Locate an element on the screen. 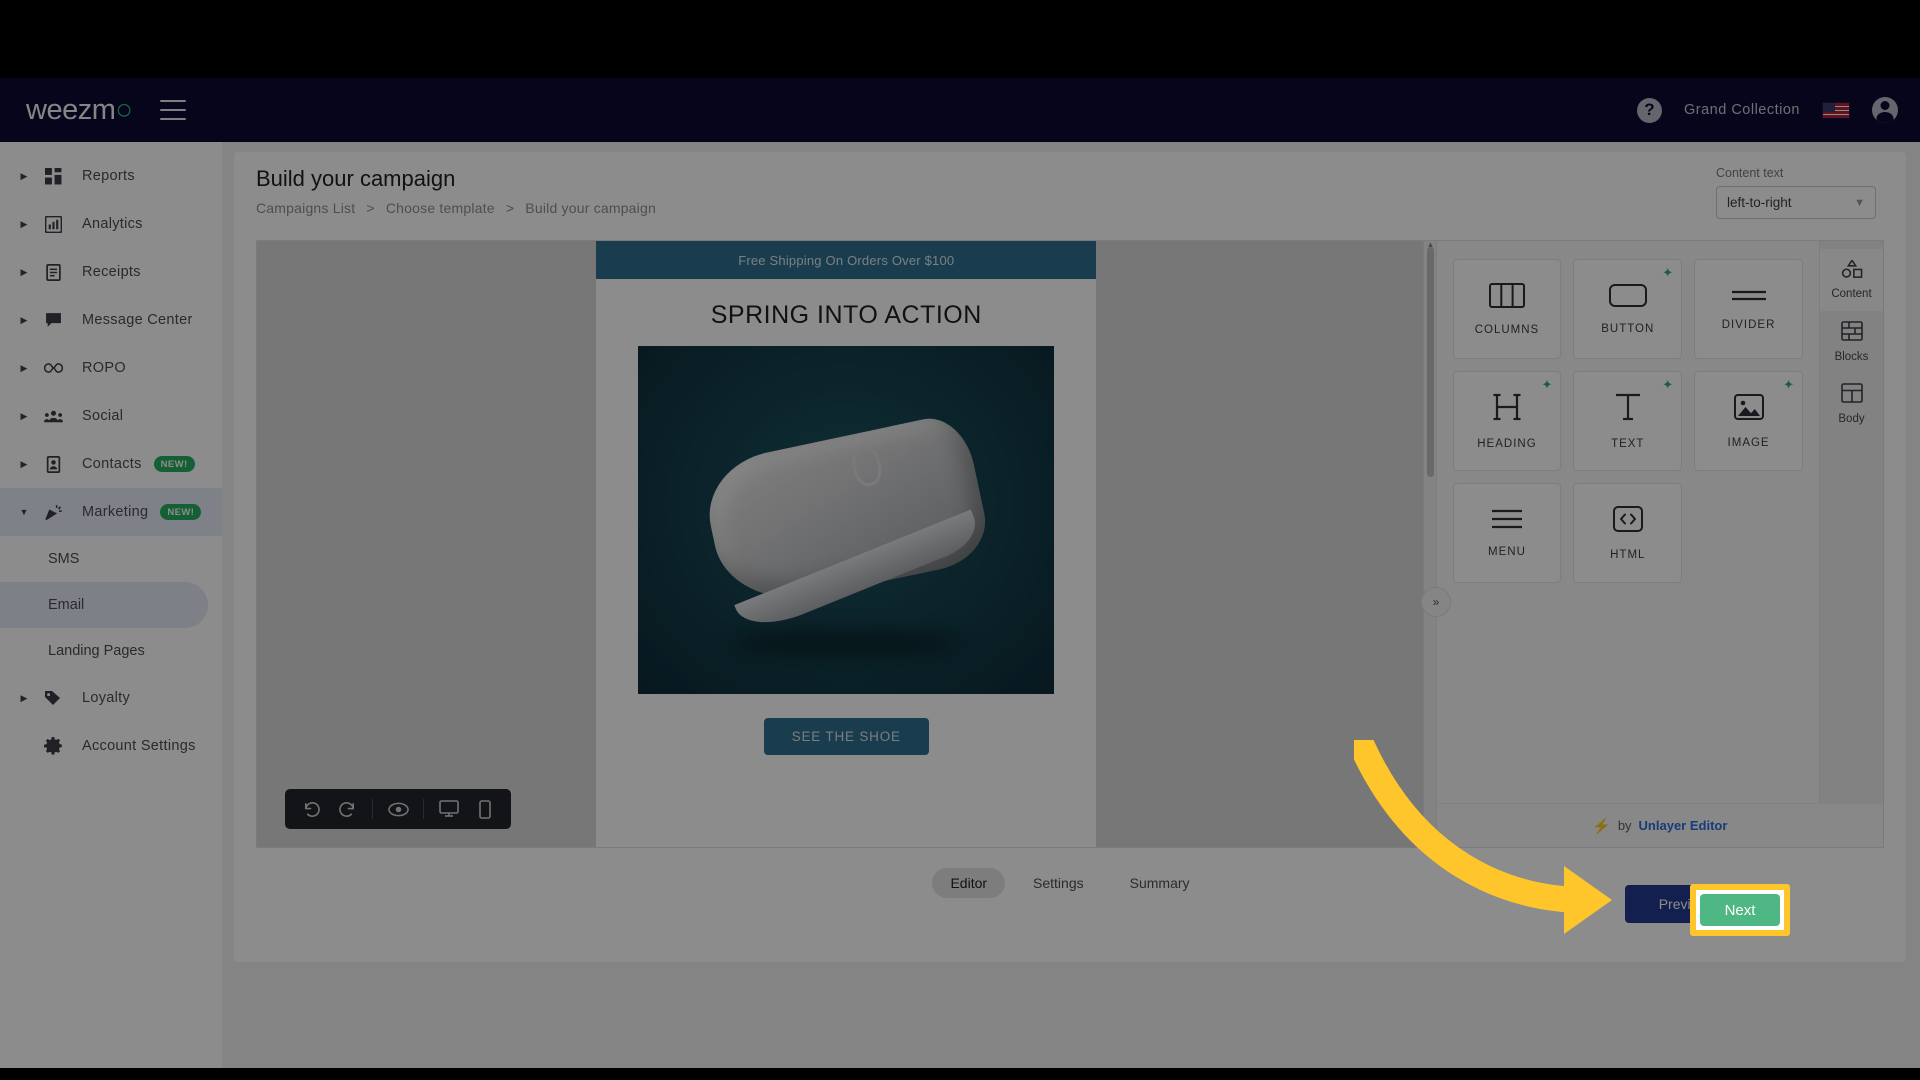  bar-chart-icon is located at coordinates (53, 224).